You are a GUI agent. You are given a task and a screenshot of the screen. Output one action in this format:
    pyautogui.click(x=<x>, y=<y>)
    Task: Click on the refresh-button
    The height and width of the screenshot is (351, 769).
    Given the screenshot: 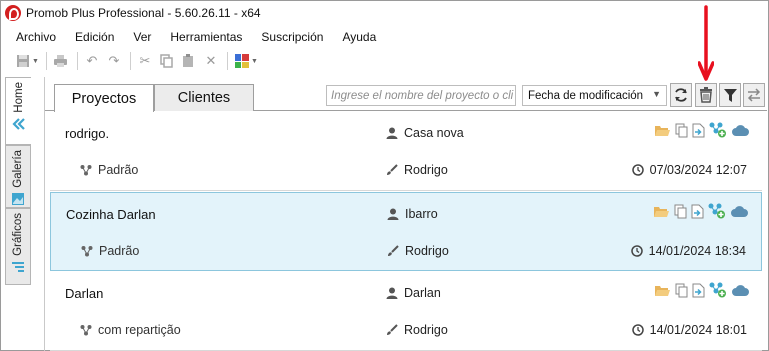 What is the action you would take?
    pyautogui.click(x=681, y=95)
    